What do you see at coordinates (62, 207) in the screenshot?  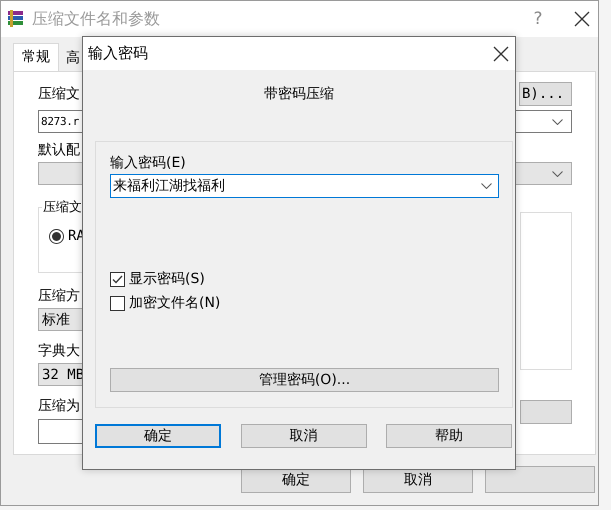 I see `group-legend: 压缩文` at bounding box center [62, 207].